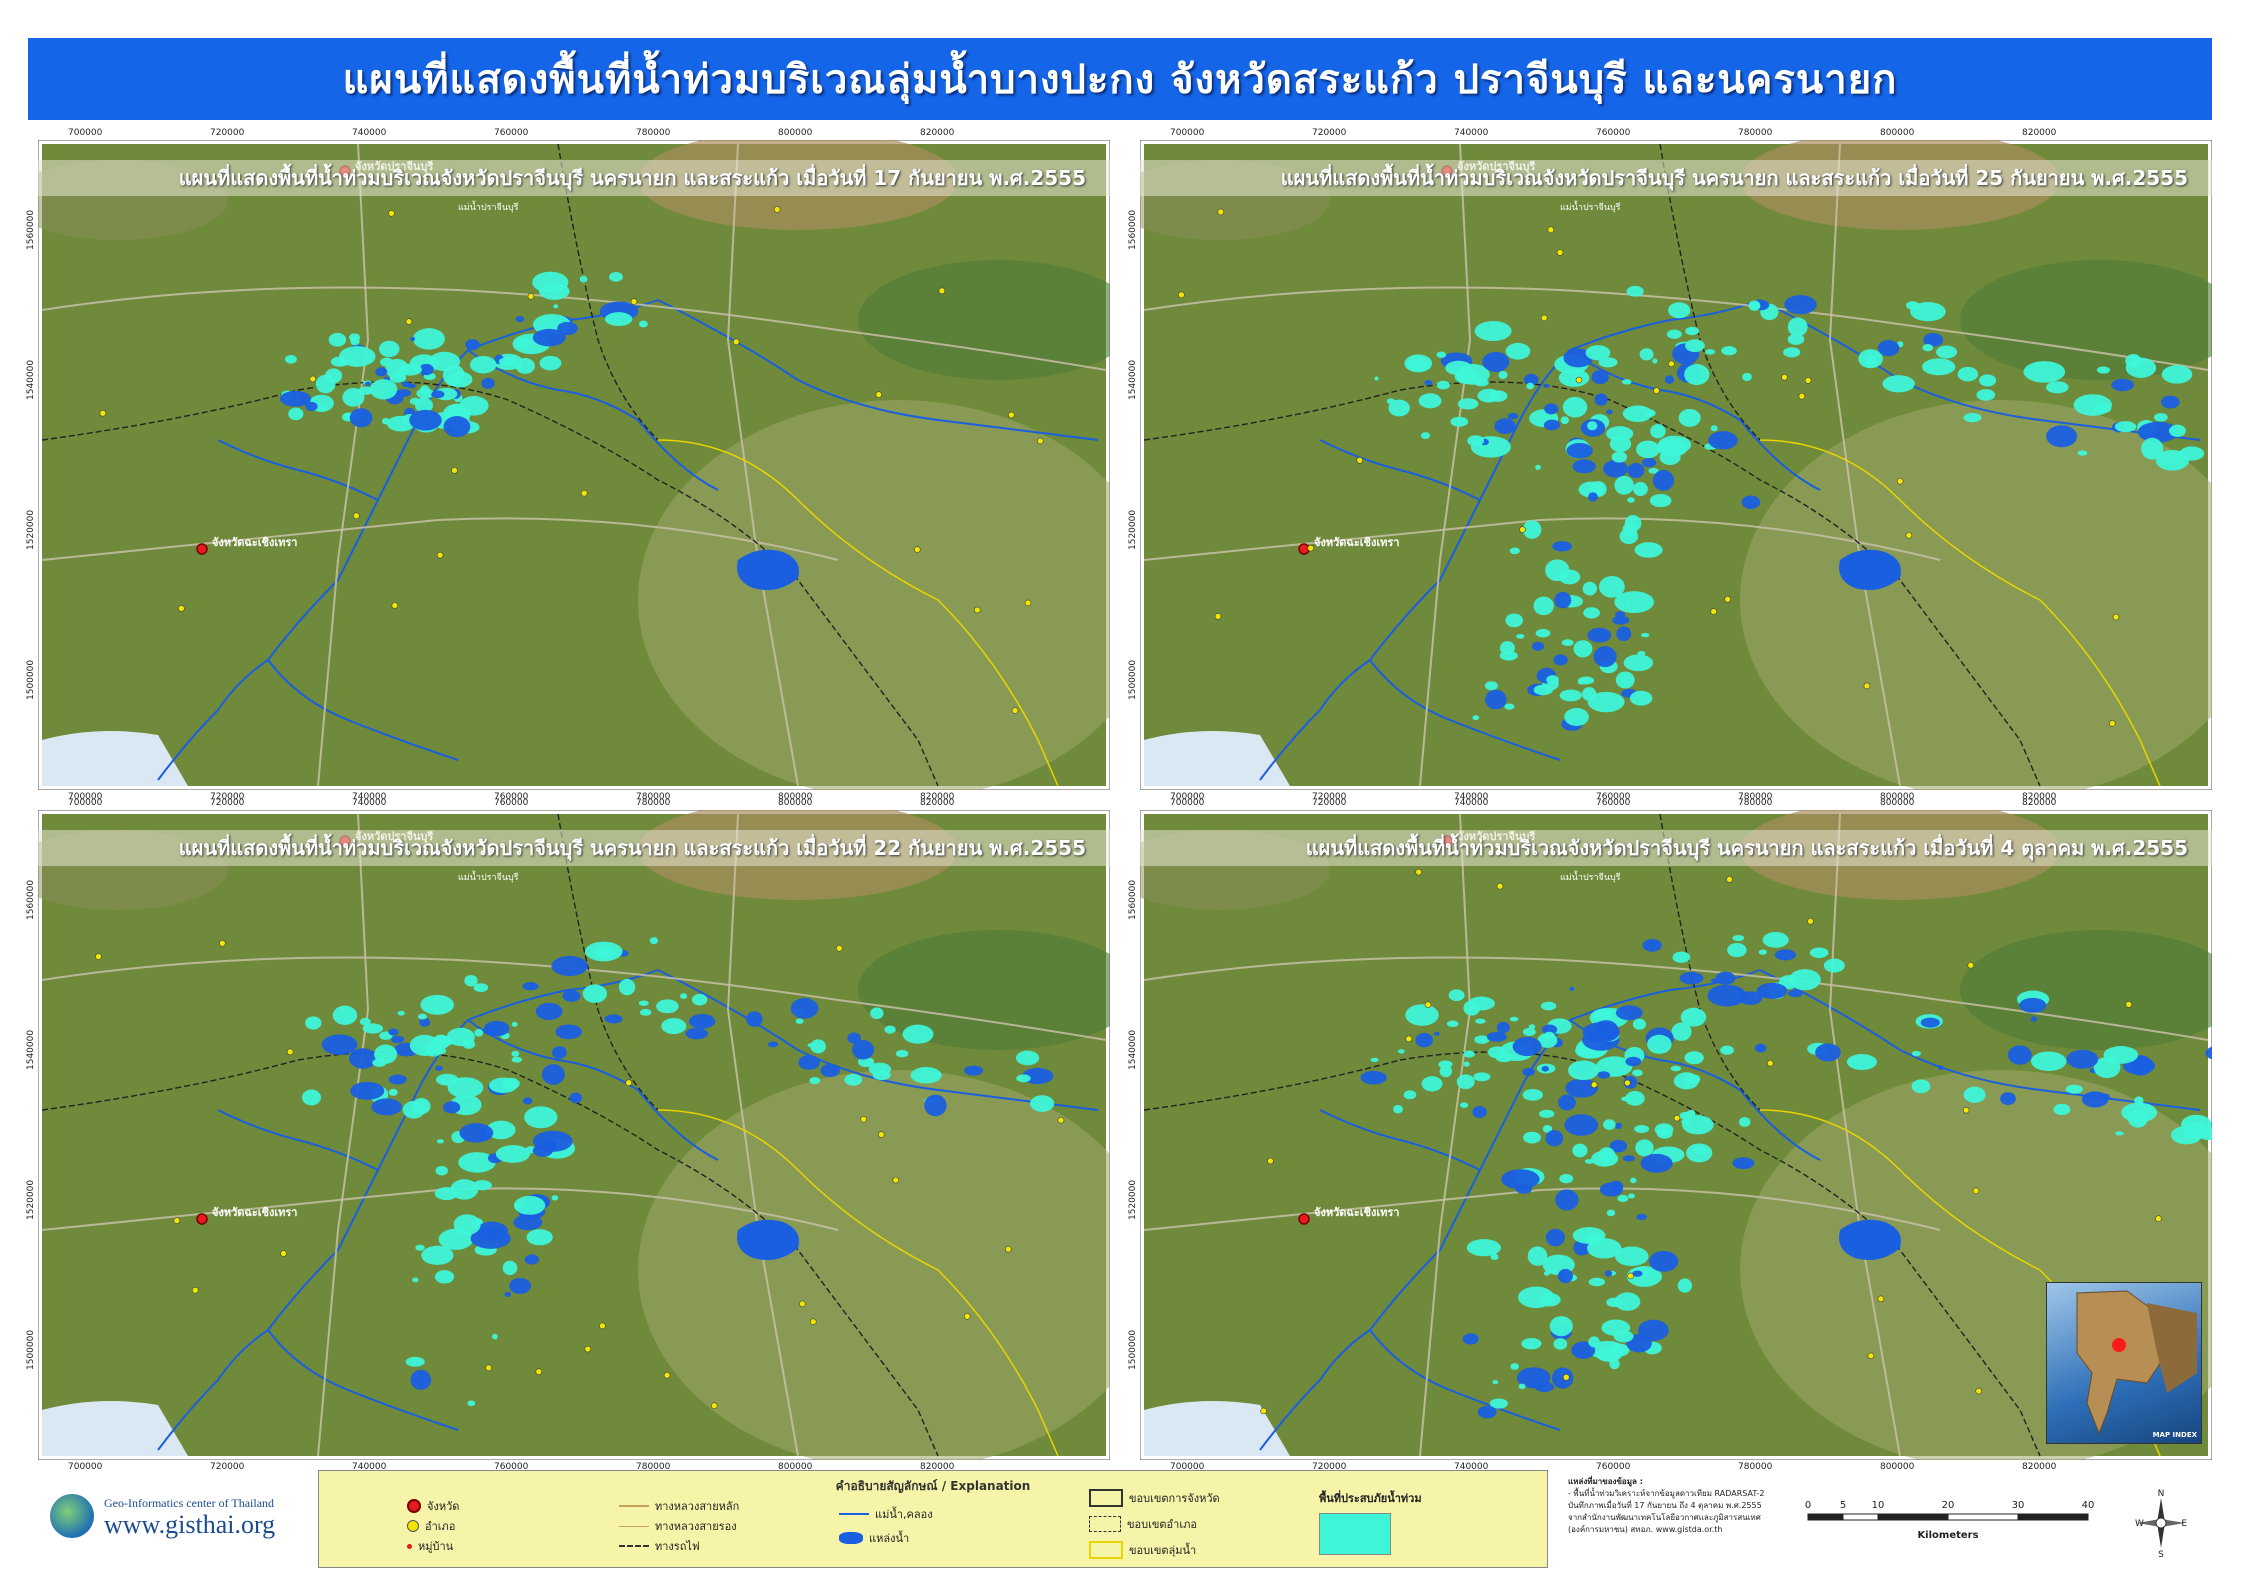 This screenshot has width=2245, height=1588. What do you see at coordinates (237, 810) in the screenshot?
I see `axis-tick-x: 720000` at bounding box center [237, 810].